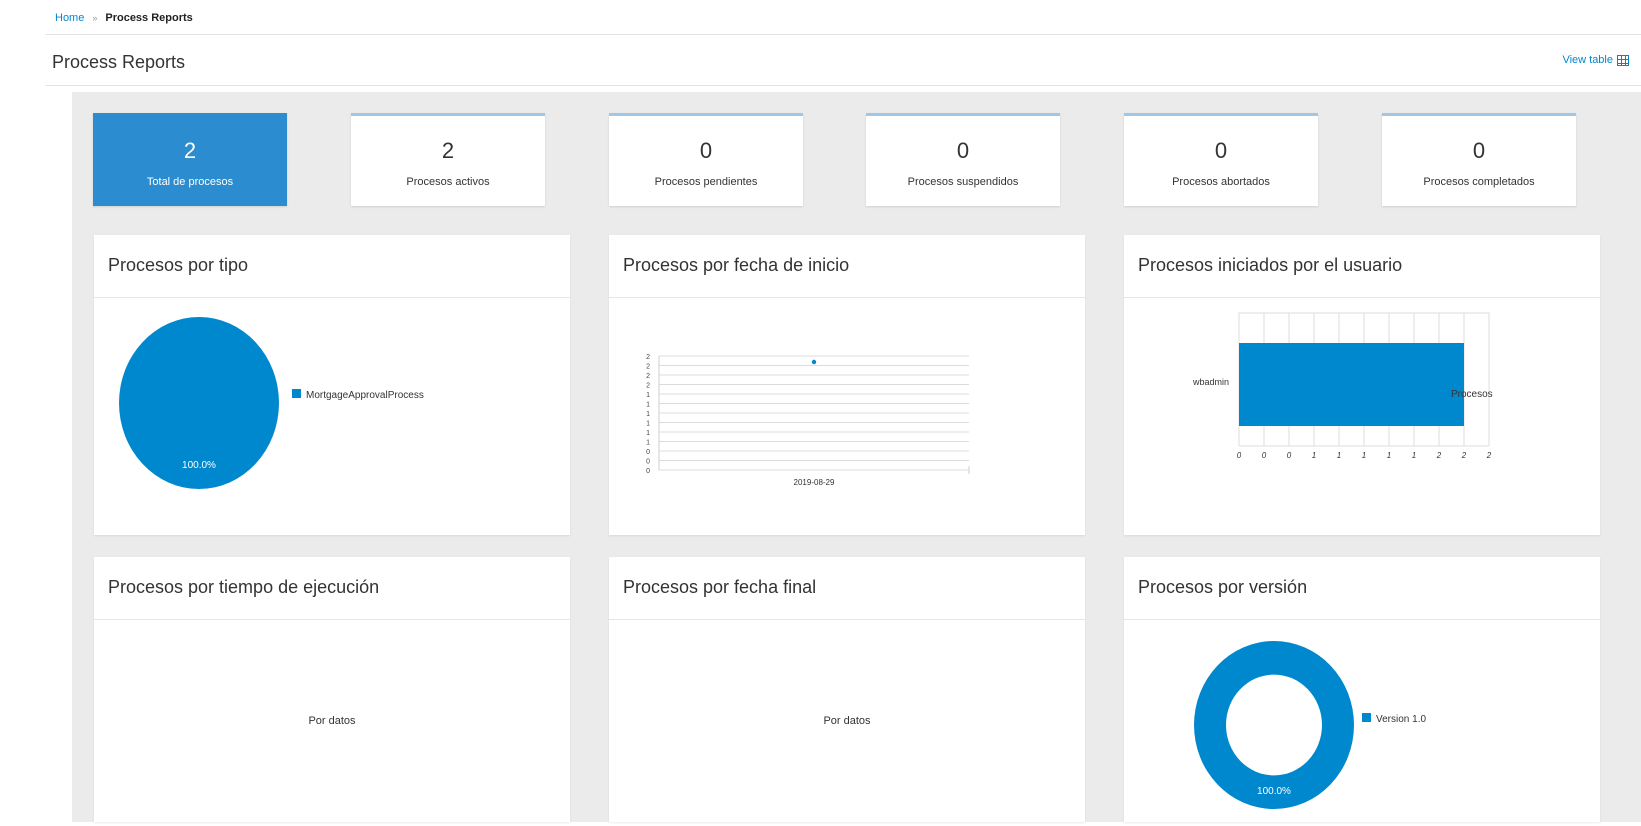 This screenshot has height=826, width=1641. What do you see at coordinates (1479, 182) in the screenshot?
I see `stat-label: Procesos completados` at bounding box center [1479, 182].